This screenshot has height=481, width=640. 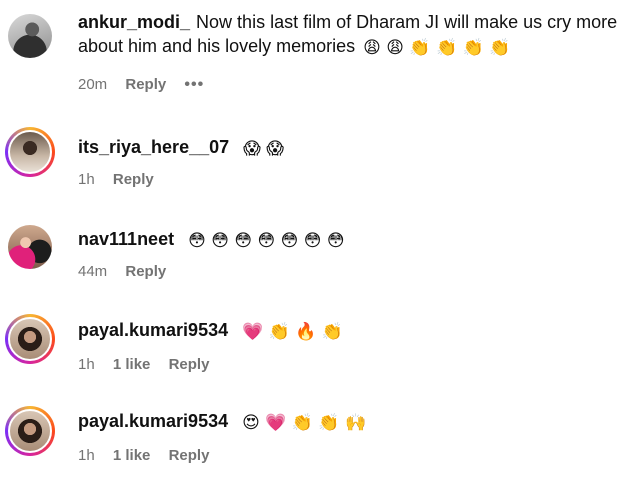 I want to click on comment-username: its_riya_here__07, so click(x=153, y=147).